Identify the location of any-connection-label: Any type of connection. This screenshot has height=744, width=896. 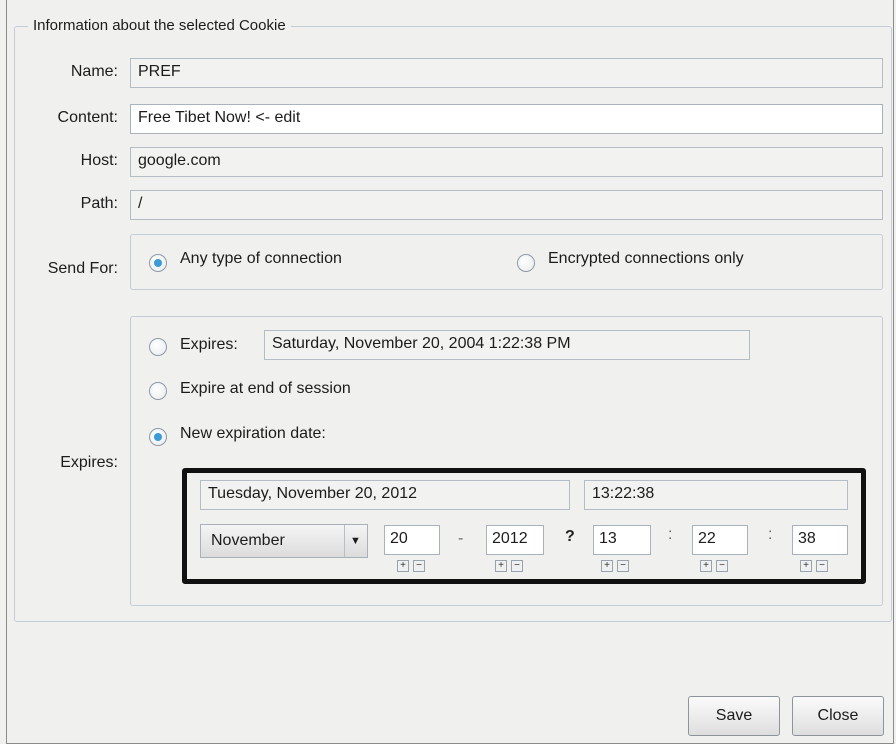
(261, 259).